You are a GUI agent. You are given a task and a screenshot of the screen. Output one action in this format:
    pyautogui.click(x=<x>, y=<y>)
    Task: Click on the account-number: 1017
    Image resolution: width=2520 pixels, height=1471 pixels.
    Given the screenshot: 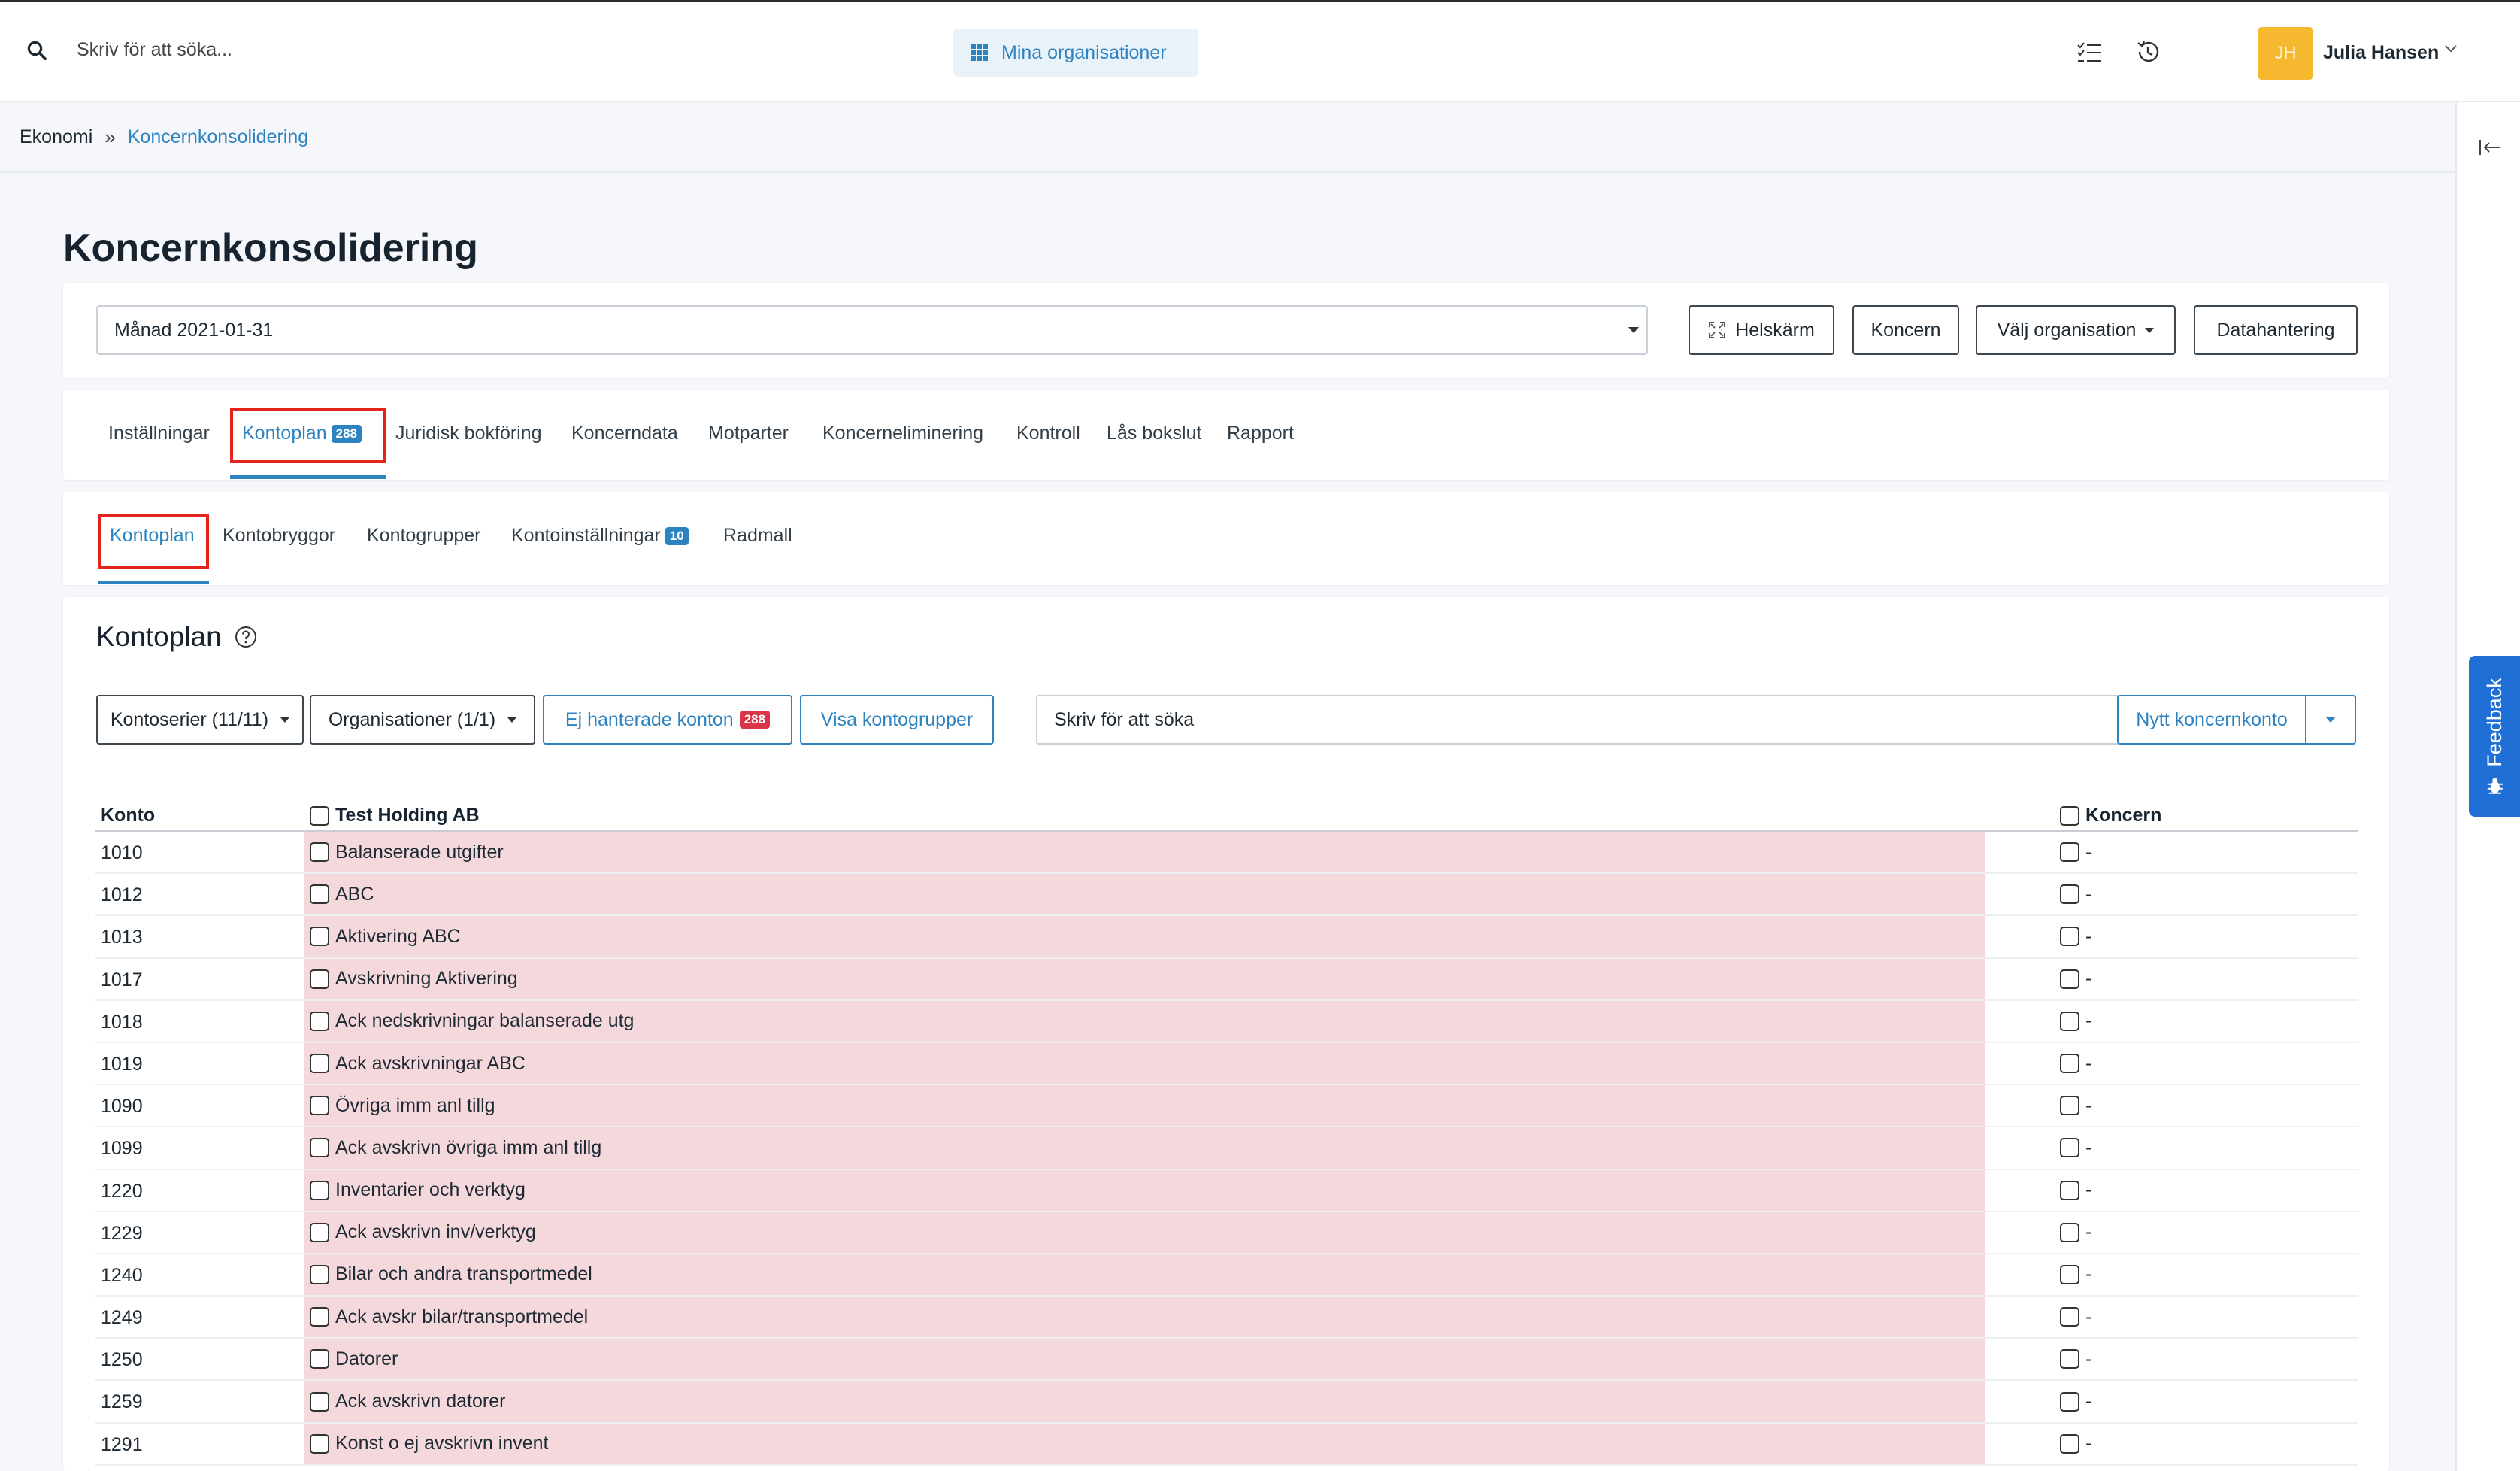 What is the action you would take?
    pyautogui.click(x=122, y=979)
    